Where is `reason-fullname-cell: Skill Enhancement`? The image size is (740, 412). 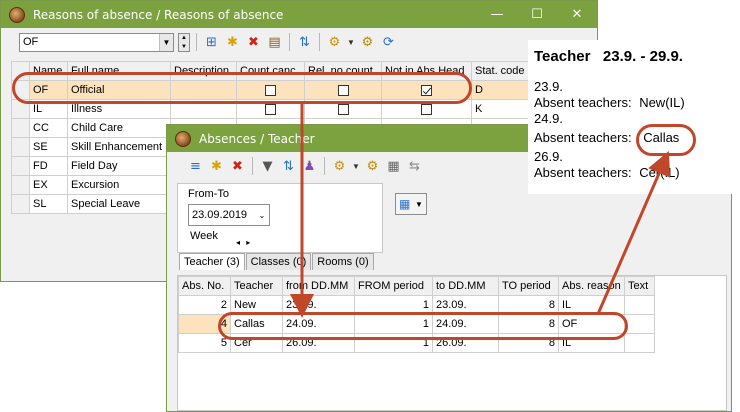 reason-fullname-cell: Skill Enhancement is located at coordinates (119, 147).